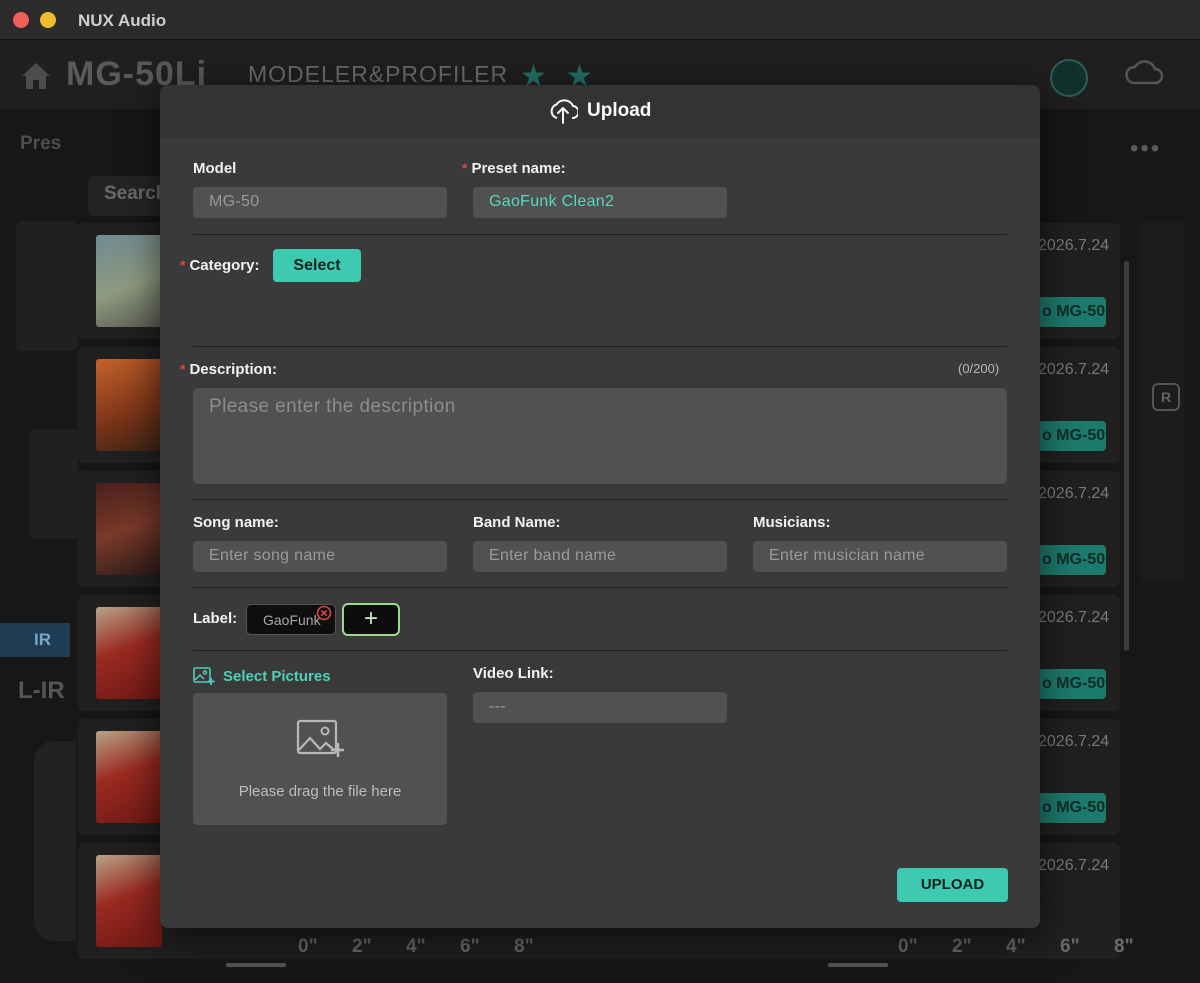 The image size is (1200, 983). What do you see at coordinates (564, 111) in the screenshot?
I see `cloud-upload-icon` at bounding box center [564, 111].